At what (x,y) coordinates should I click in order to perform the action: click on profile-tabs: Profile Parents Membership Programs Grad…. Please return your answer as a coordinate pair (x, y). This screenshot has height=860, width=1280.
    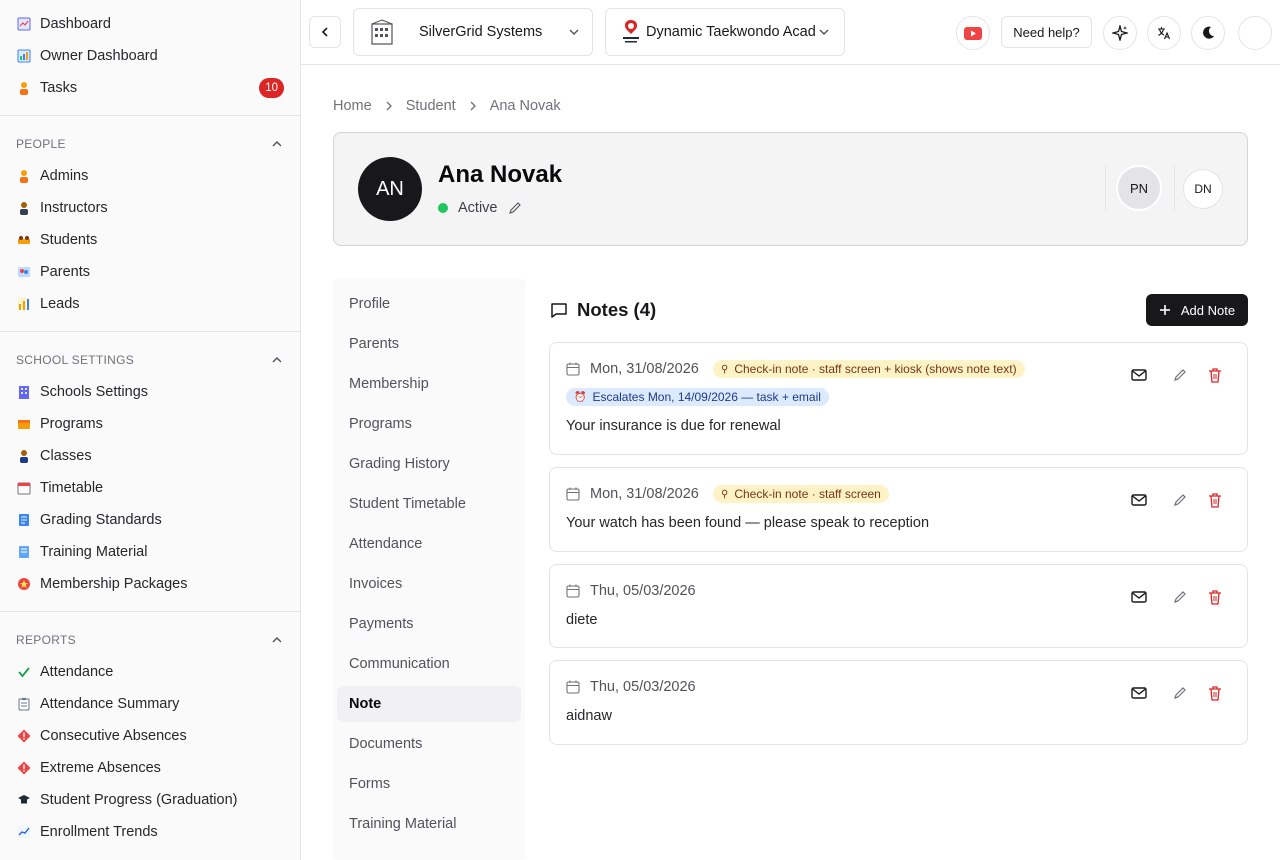
    Looking at the image, I should click on (429, 569).